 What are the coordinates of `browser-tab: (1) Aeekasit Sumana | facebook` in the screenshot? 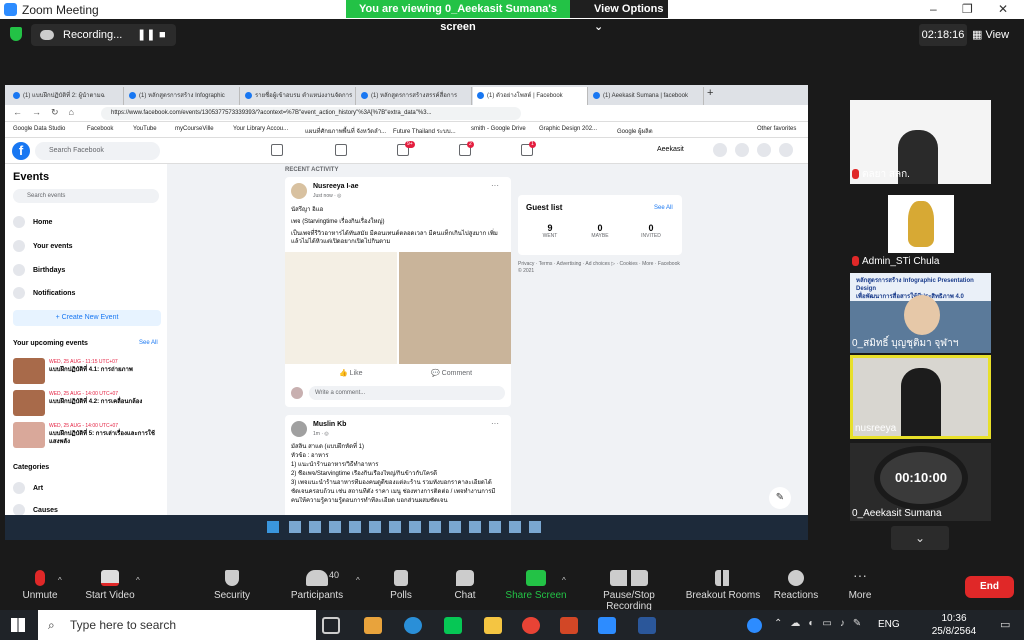 It's located at (646, 96).